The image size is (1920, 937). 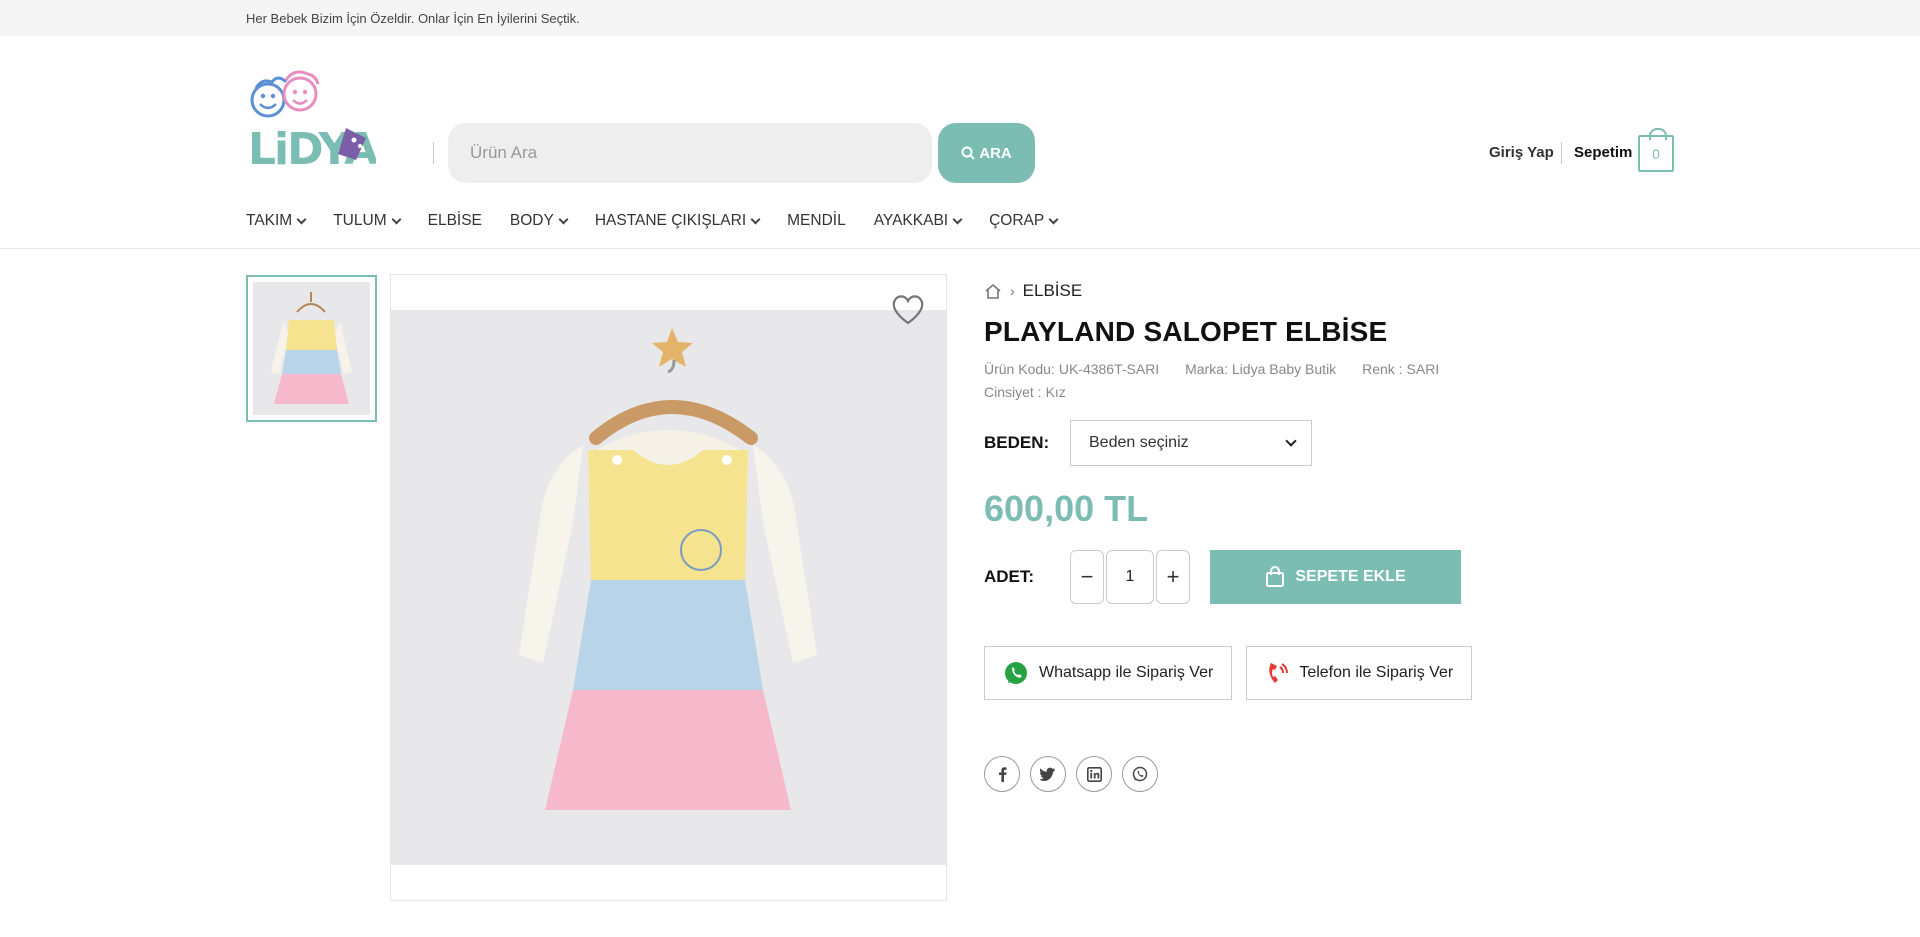 I want to click on decrease-quantity-button: −, so click(x=1087, y=577).